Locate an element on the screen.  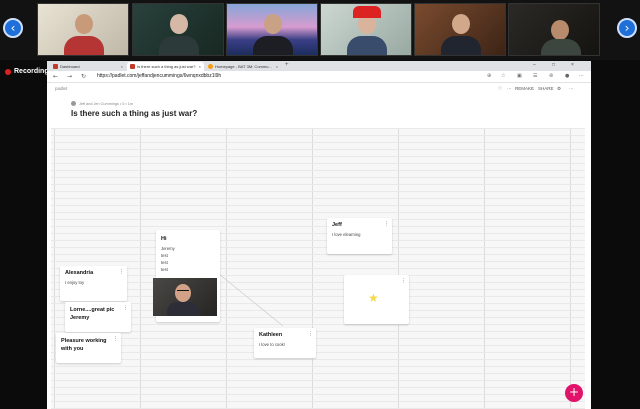
star-icon: ★ is located at coordinates (373, 298).